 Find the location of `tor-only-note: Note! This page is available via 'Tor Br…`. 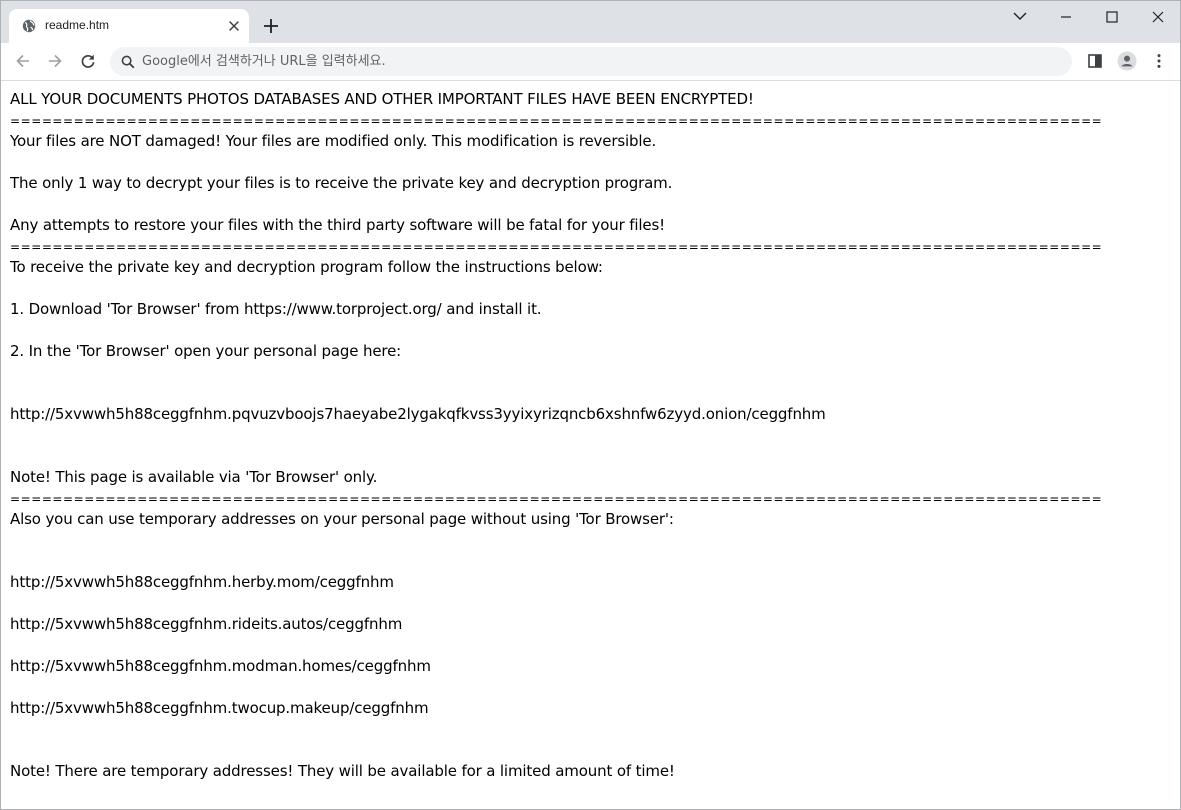

tor-only-note: Note! This page is available via 'Tor Br… is located at coordinates (194, 477).